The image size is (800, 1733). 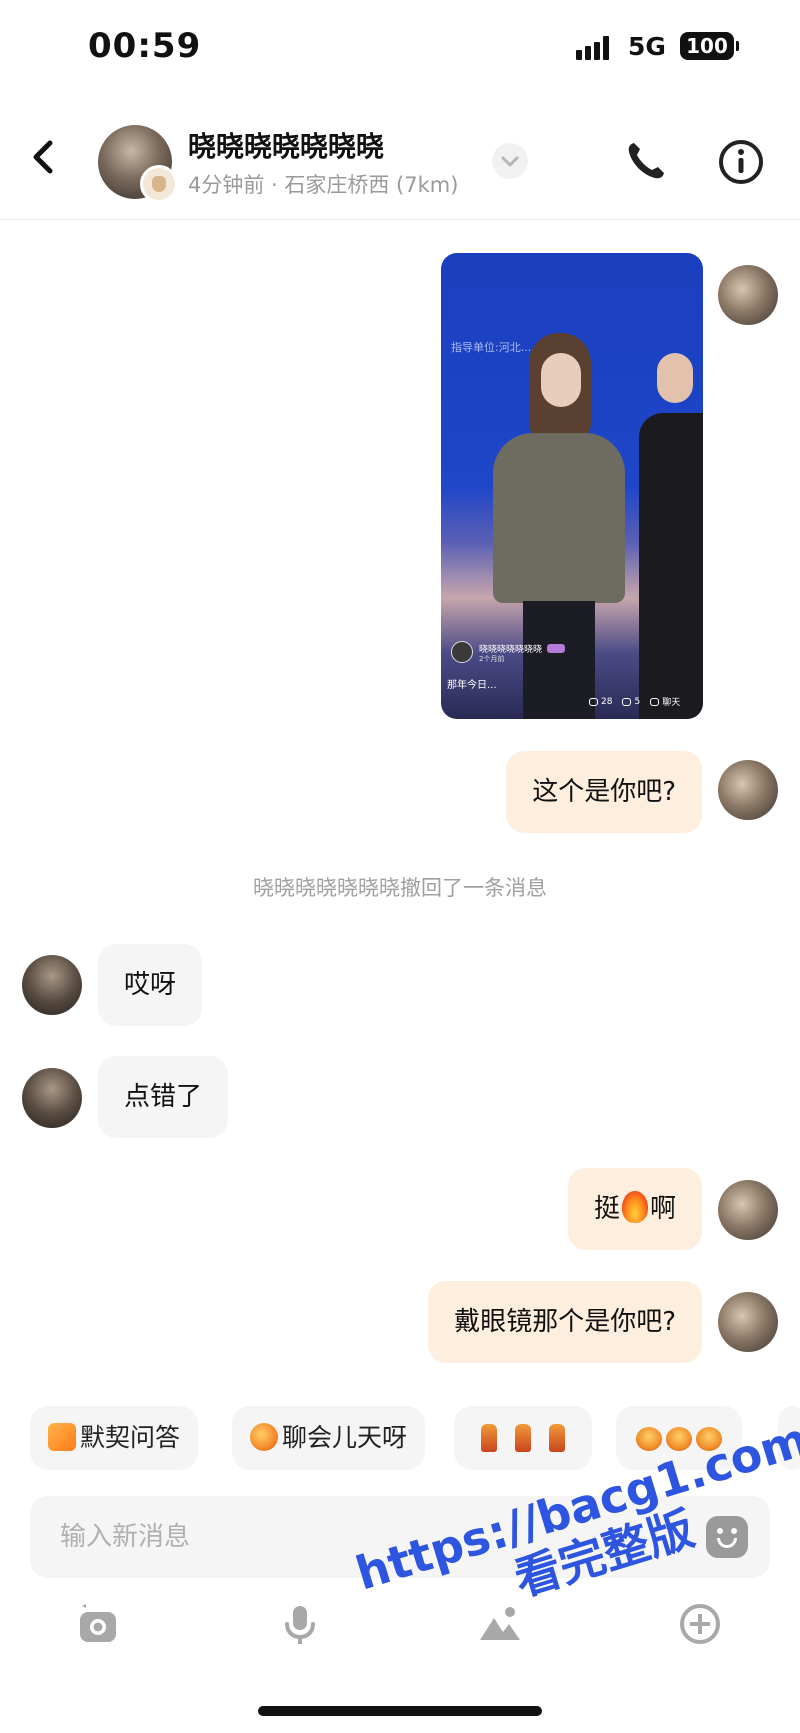 I want to click on contact-name: 晓晓晓晓晓晓晓, so click(x=286, y=145).